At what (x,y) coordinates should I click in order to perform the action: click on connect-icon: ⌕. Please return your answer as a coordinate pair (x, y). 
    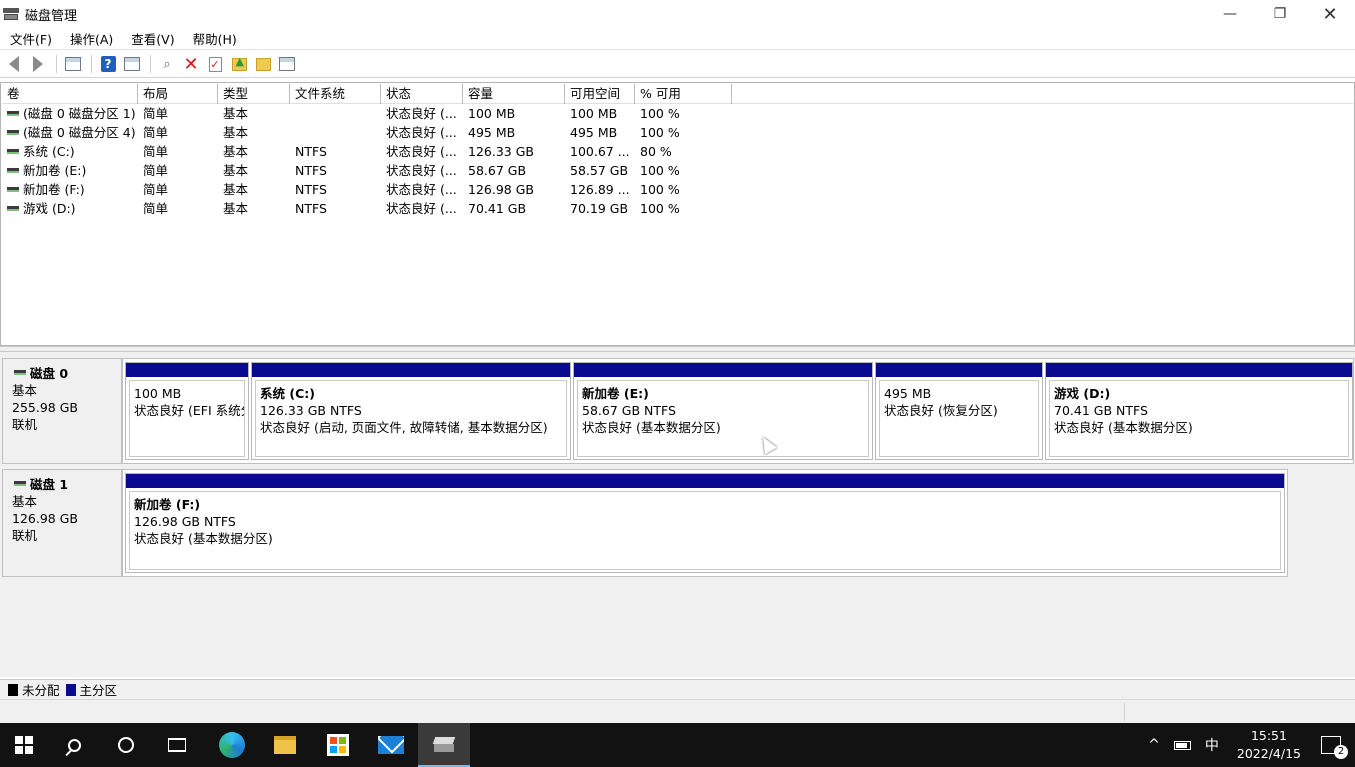
    Looking at the image, I should click on (167, 64).